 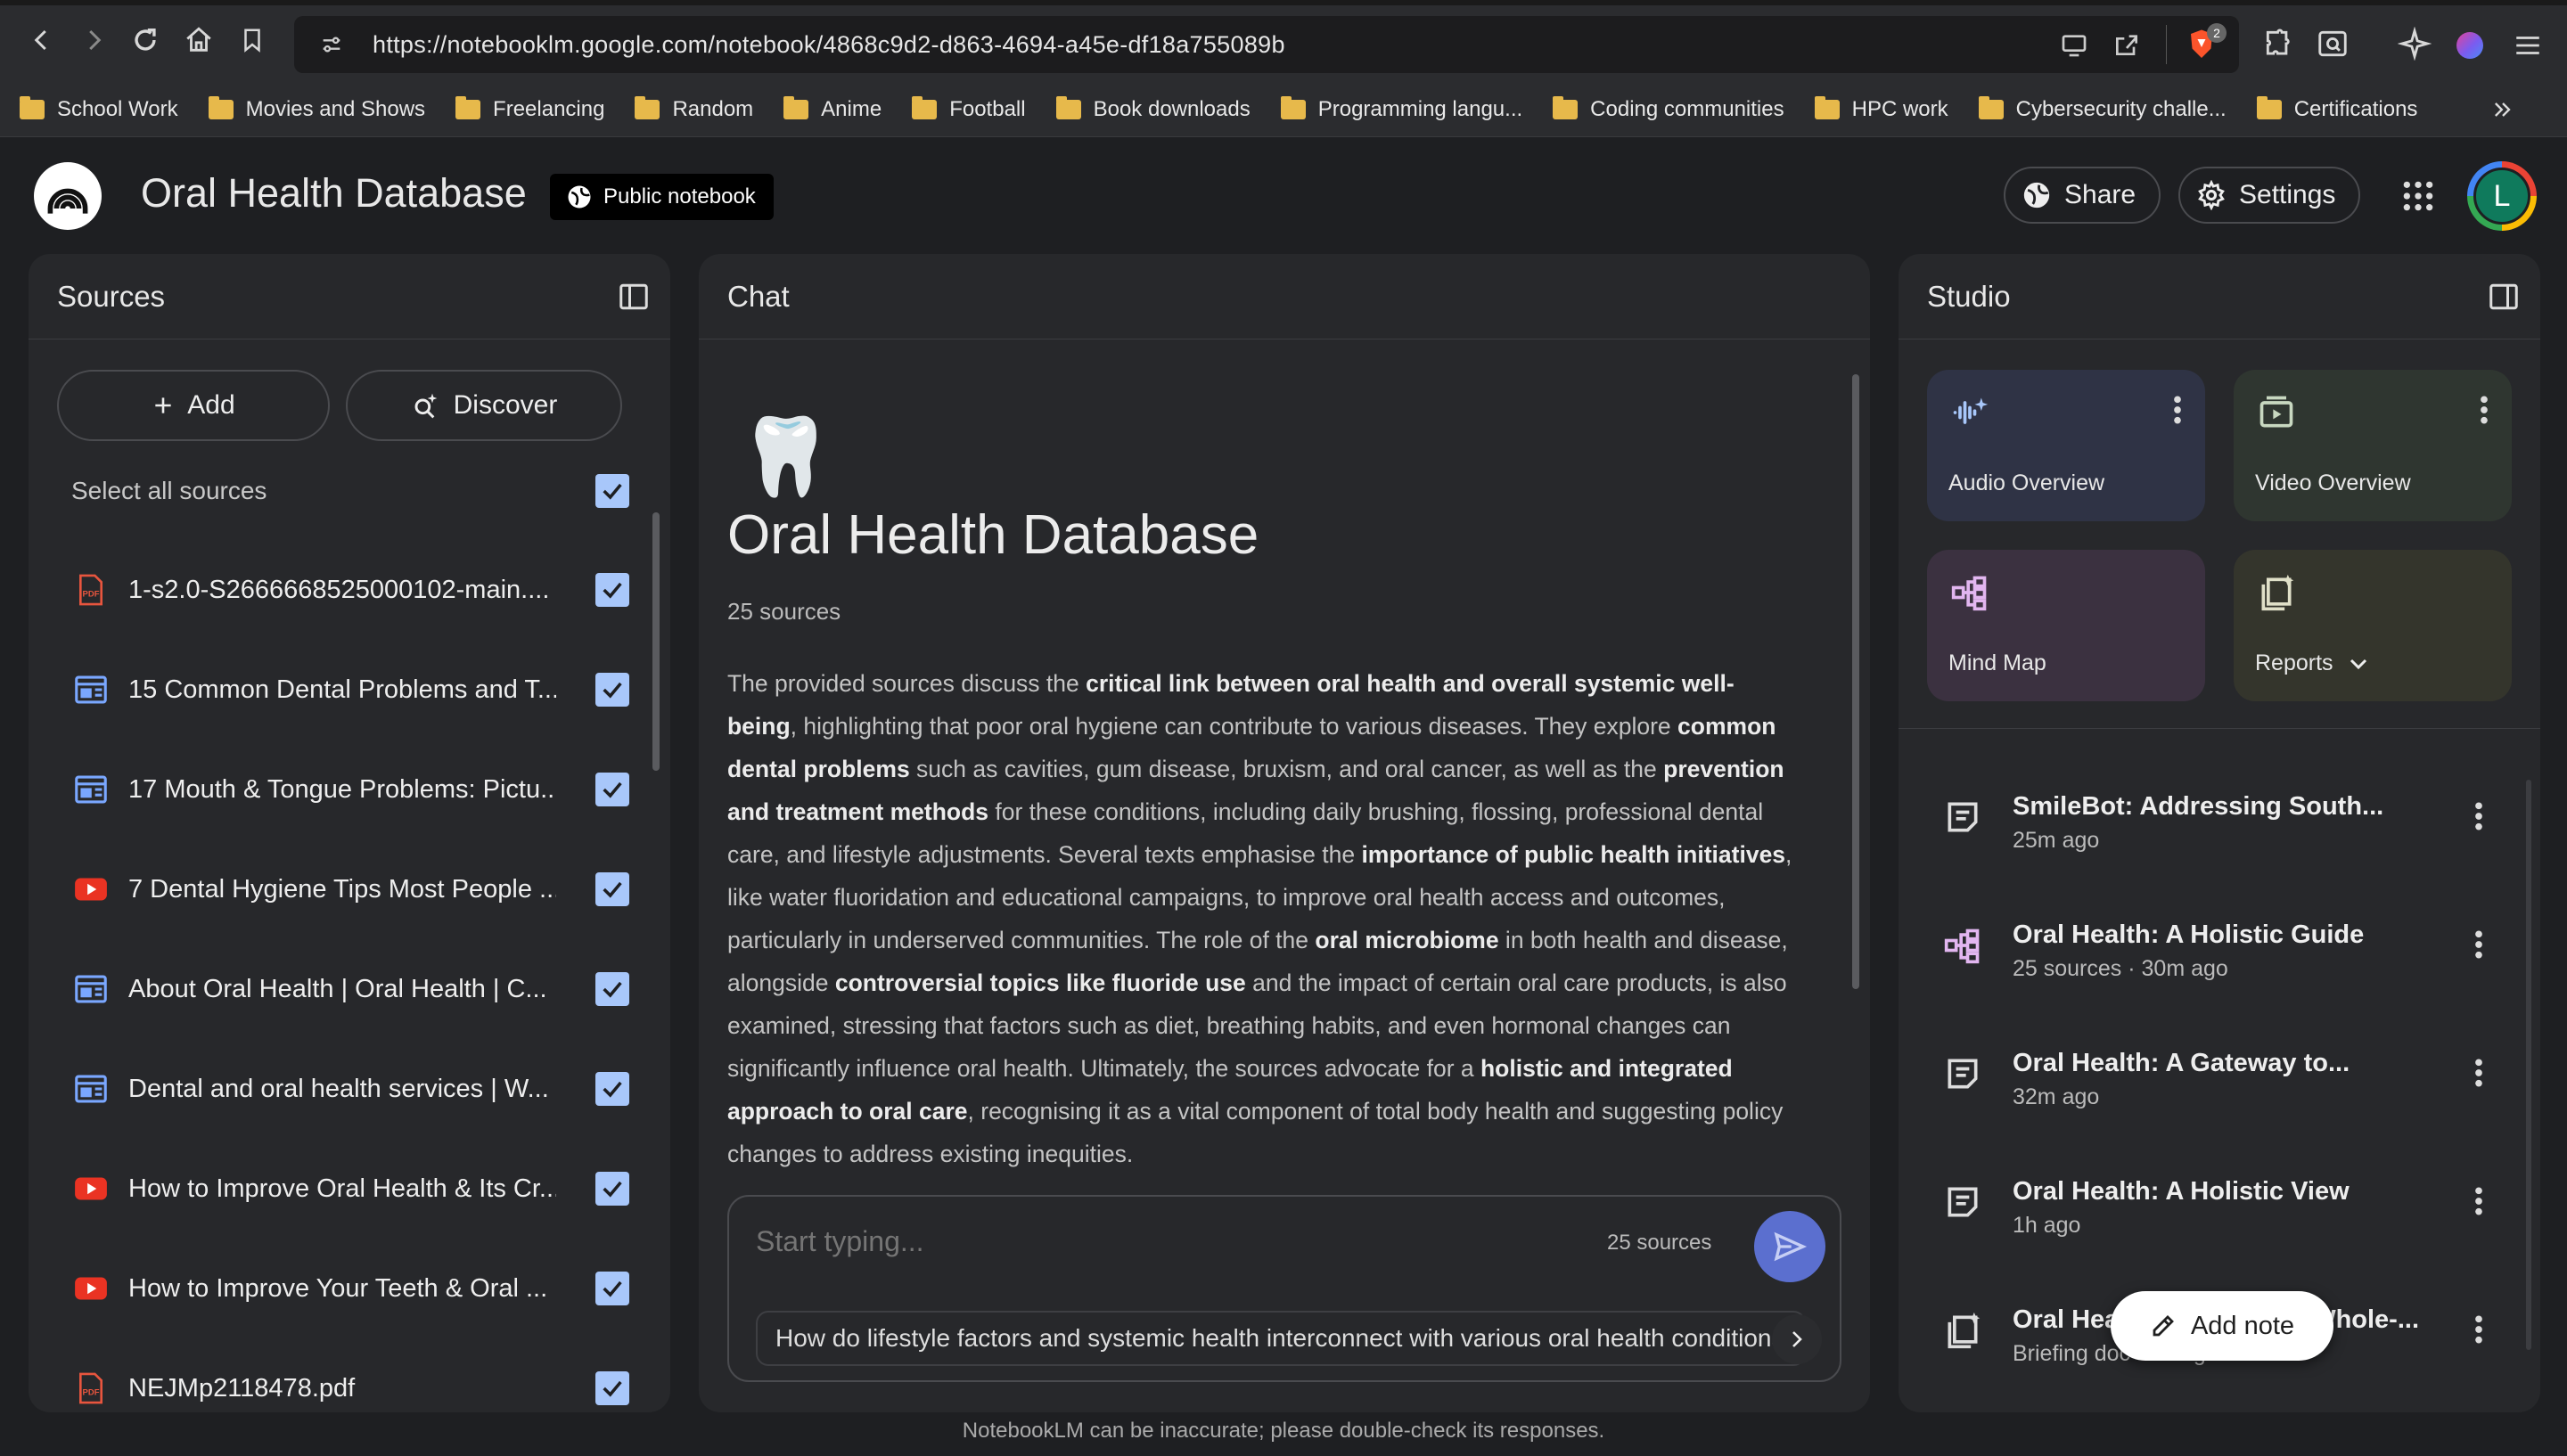 I want to click on more-bookmarks-icon, so click(x=2502, y=109).